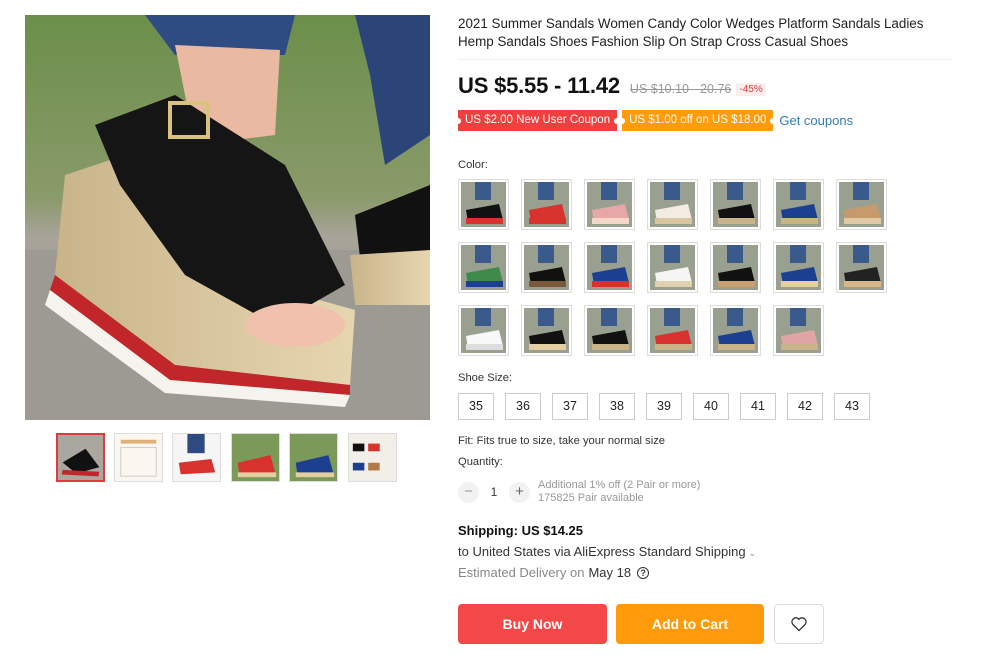 The width and height of the screenshot is (983, 659). Describe the element at coordinates (546, 267) in the screenshot. I see `color-swatch-brown-black` at that location.